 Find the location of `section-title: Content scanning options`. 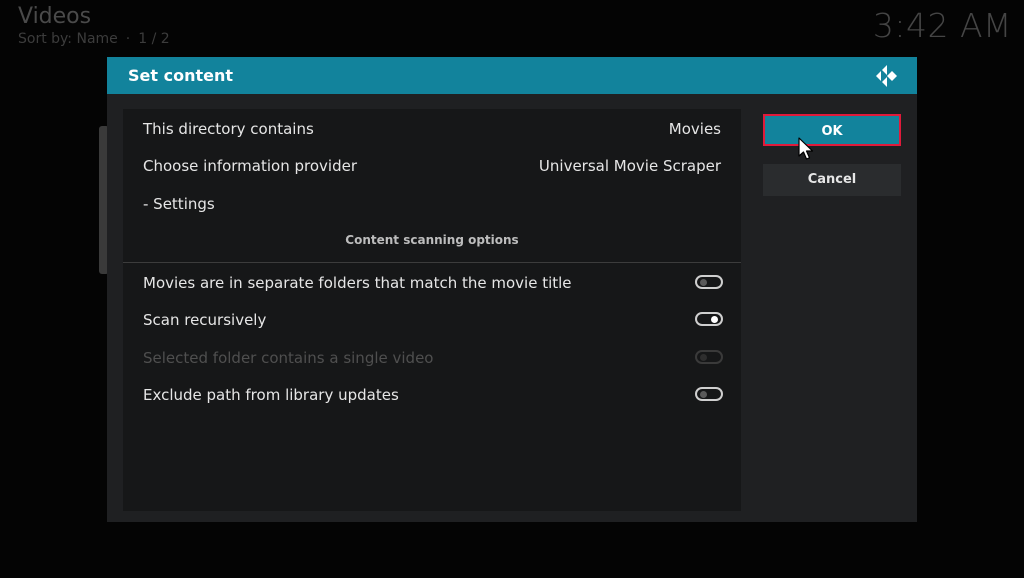

section-title: Content scanning options is located at coordinates (432, 240).